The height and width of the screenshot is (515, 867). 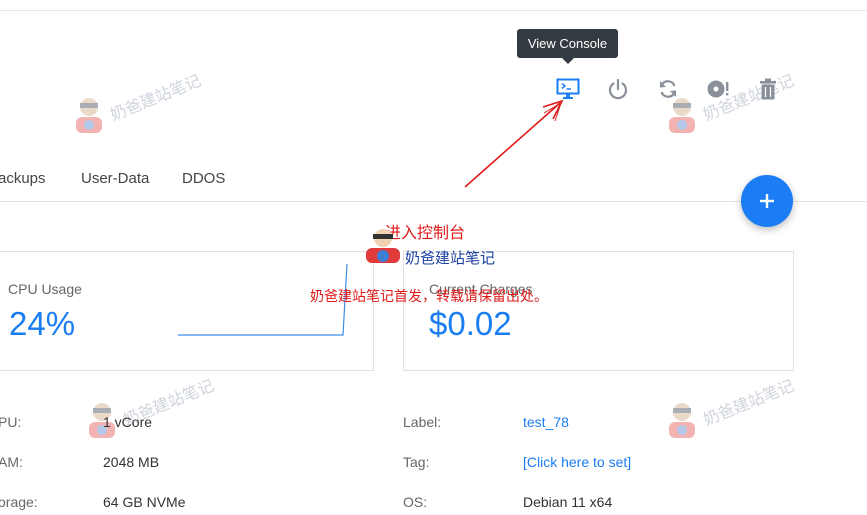 What do you see at coordinates (577, 462) in the screenshot?
I see `tag-set-link: [Click here to set]` at bounding box center [577, 462].